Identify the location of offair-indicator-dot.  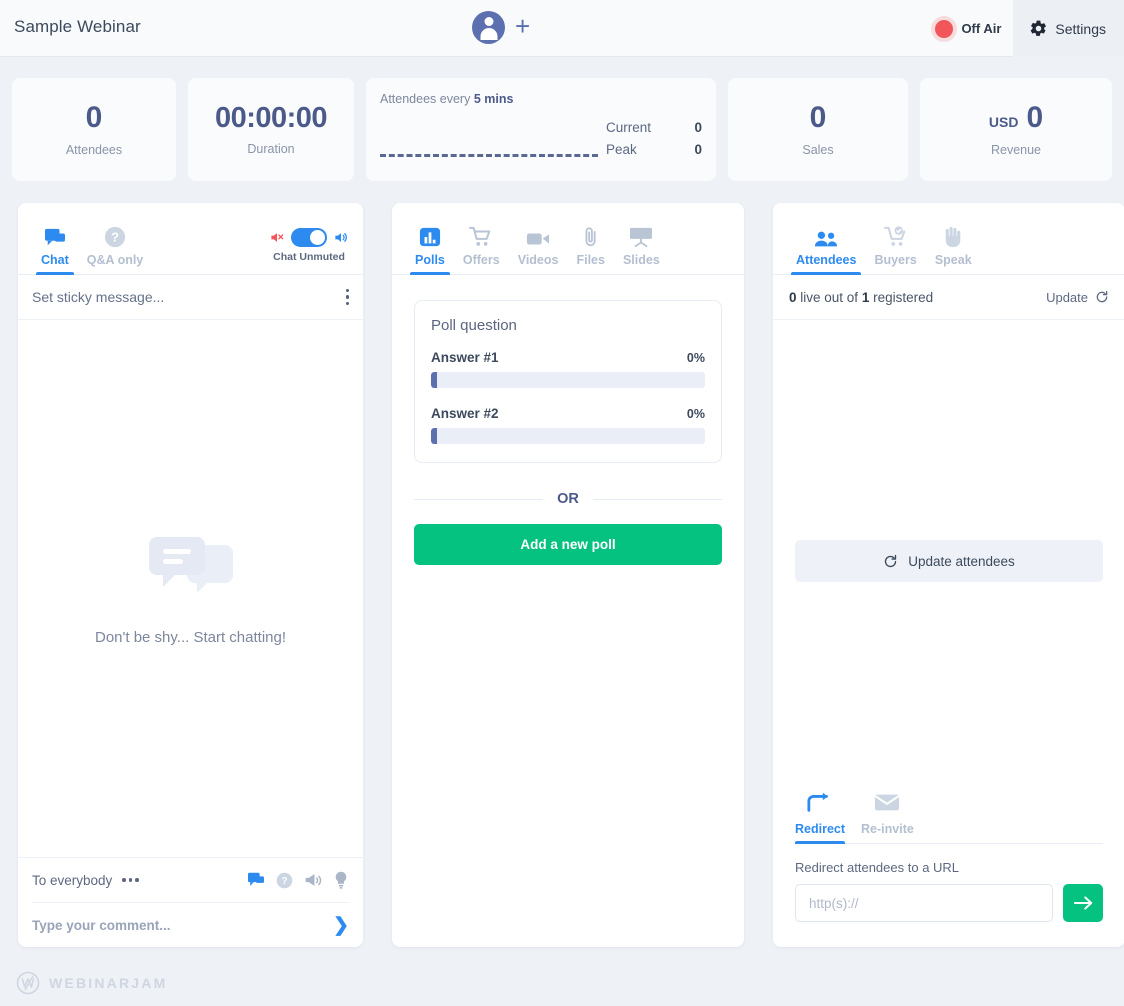
(944, 28).